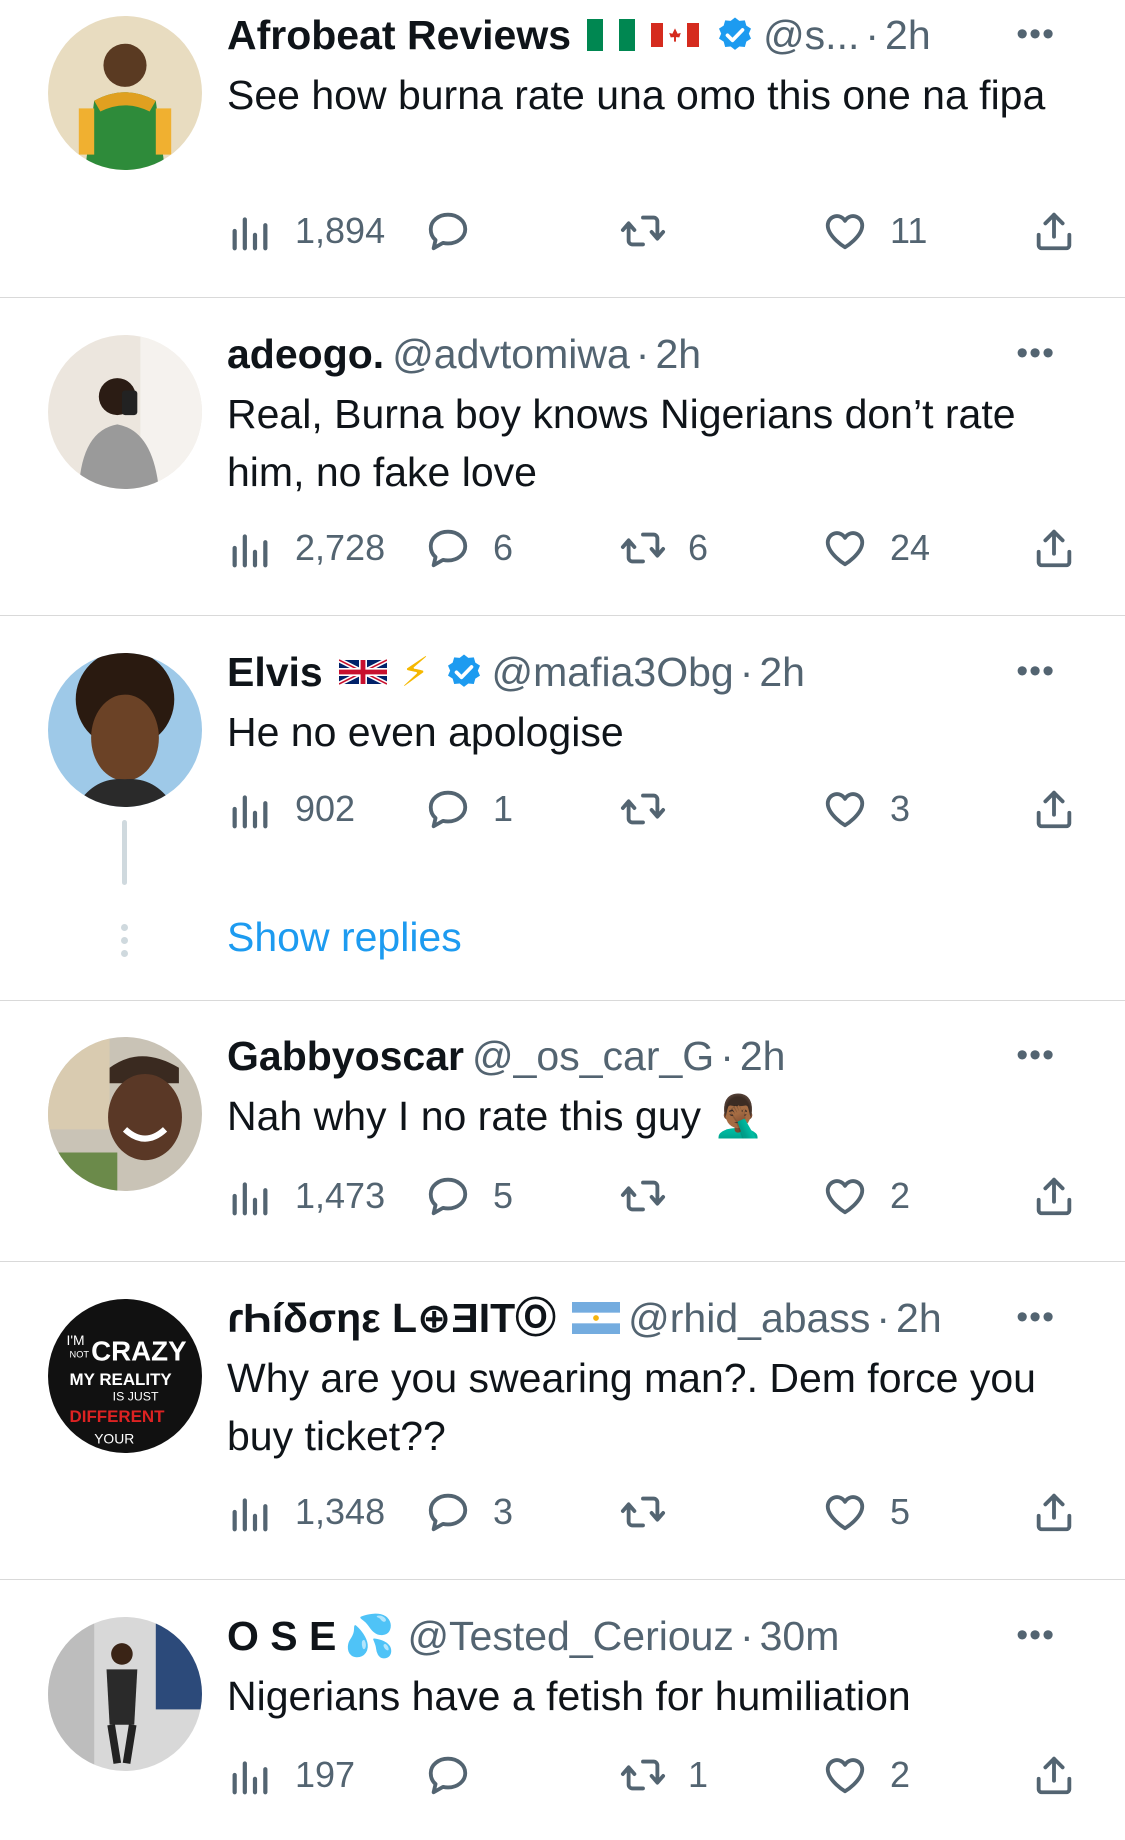 Image resolution: width=1125 pixels, height=1840 pixels. Describe the element at coordinates (306, 548) in the screenshot. I see `views-button: 2,728` at that location.